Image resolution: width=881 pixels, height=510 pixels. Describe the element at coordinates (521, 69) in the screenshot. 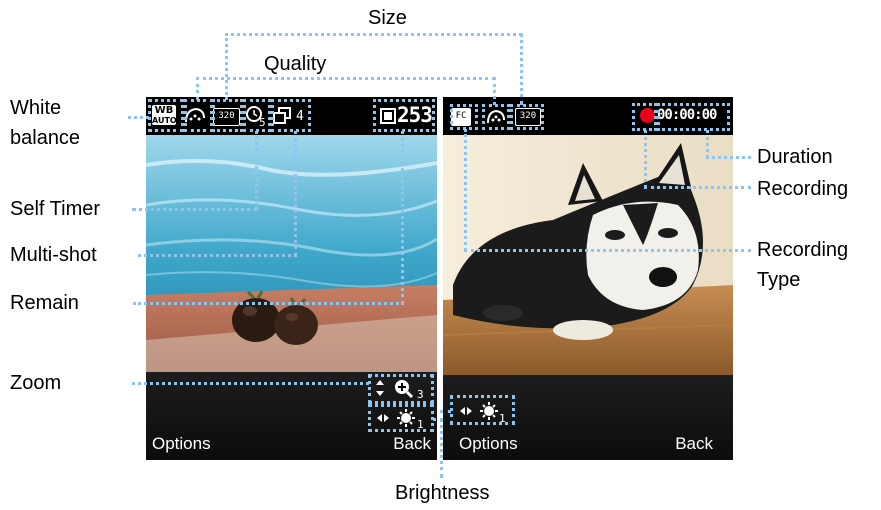

I see `leader-size-right-v` at that location.